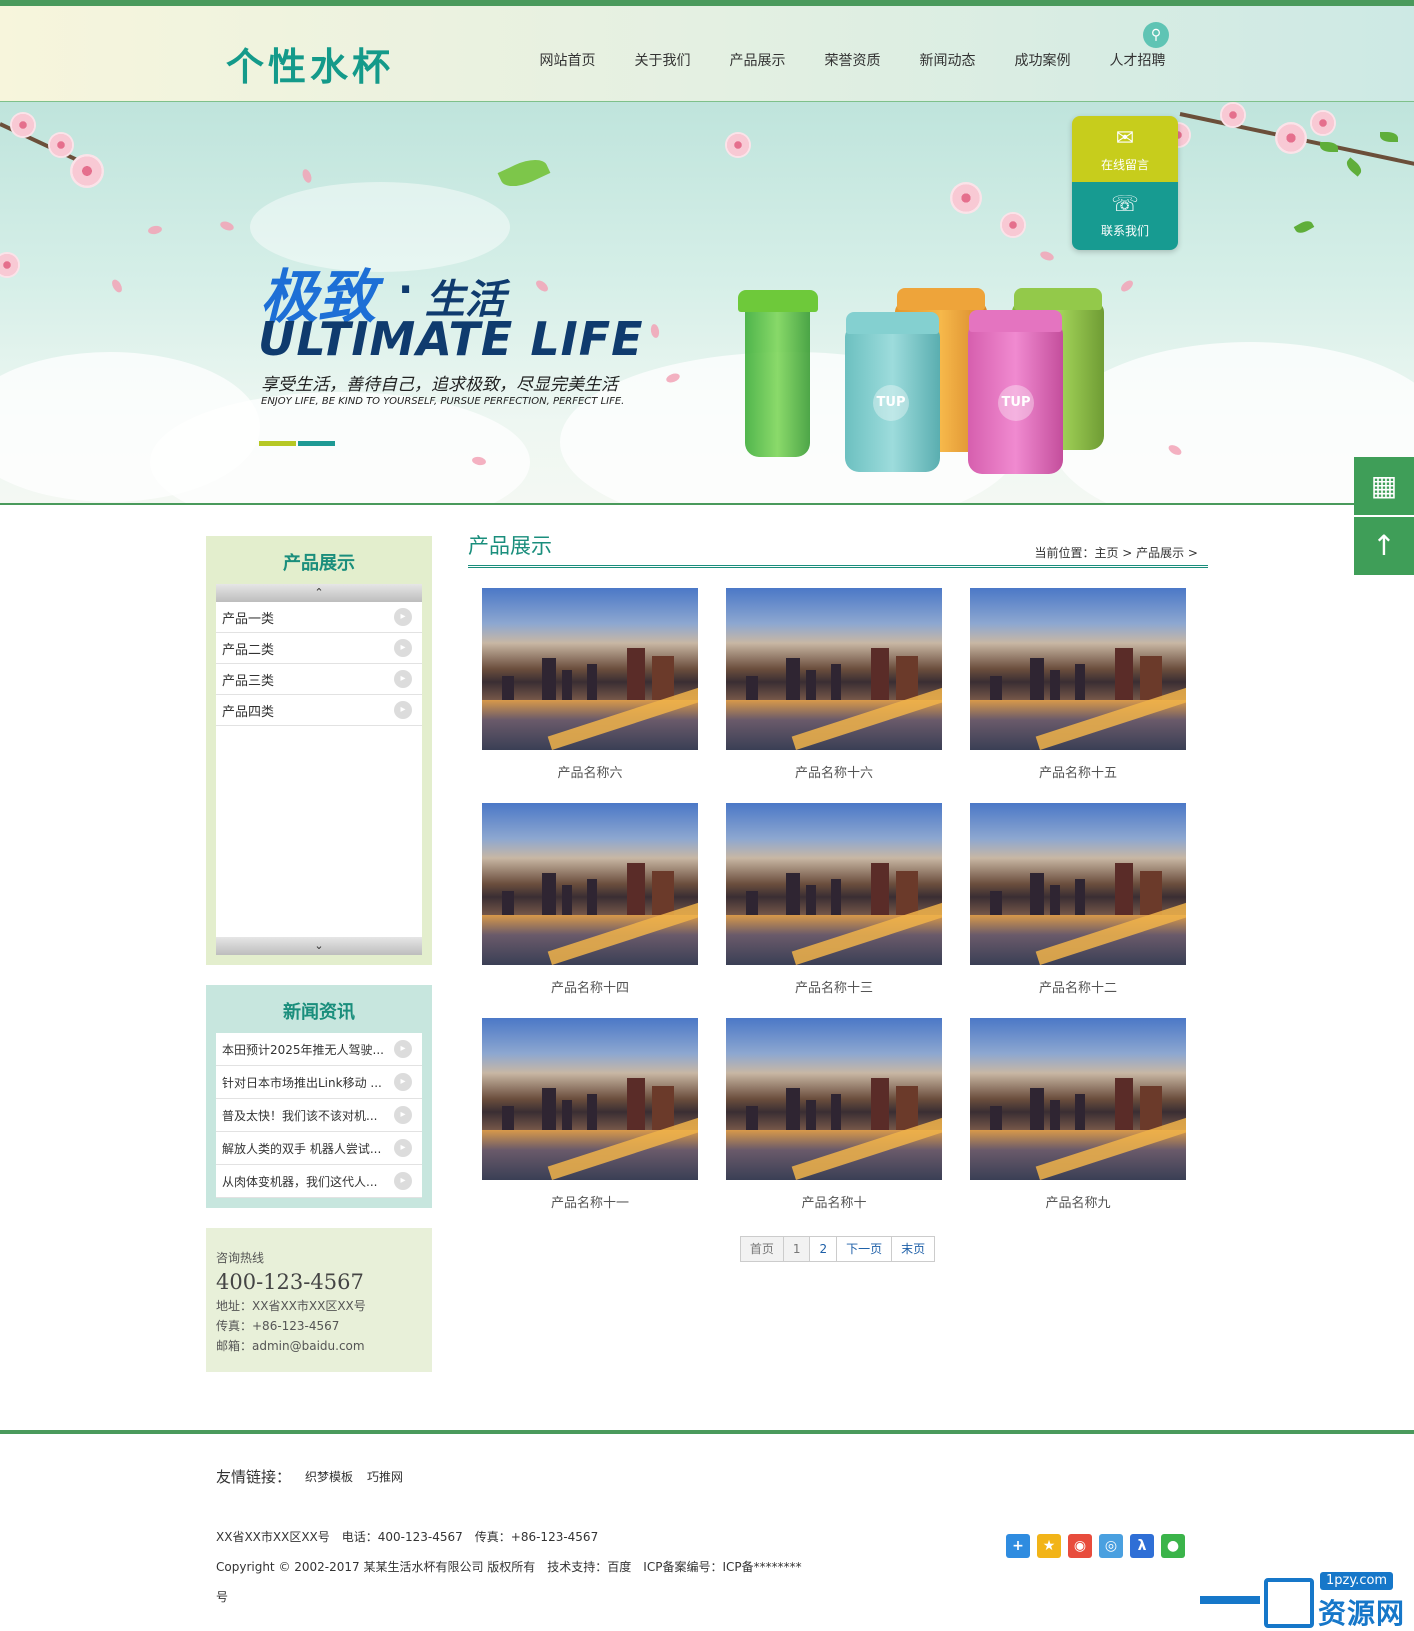 The image size is (1414, 1631). What do you see at coordinates (319, 617) in the screenshot?
I see `category-item: 产品一类 ▸` at bounding box center [319, 617].